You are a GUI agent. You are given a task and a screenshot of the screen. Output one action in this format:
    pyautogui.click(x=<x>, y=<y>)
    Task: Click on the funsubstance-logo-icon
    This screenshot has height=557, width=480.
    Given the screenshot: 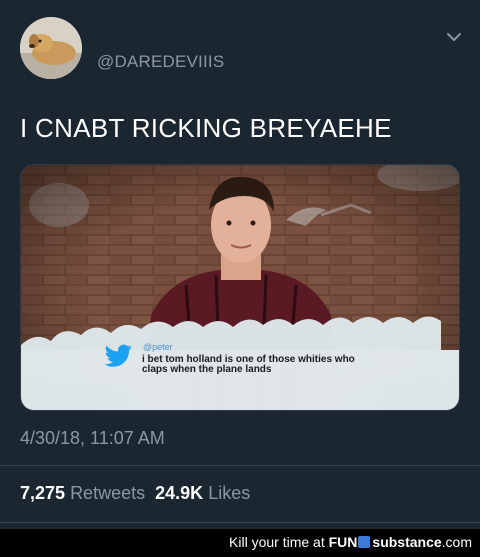 What is the action you would take?
    pyautogui.click(x=364, y=542)
    